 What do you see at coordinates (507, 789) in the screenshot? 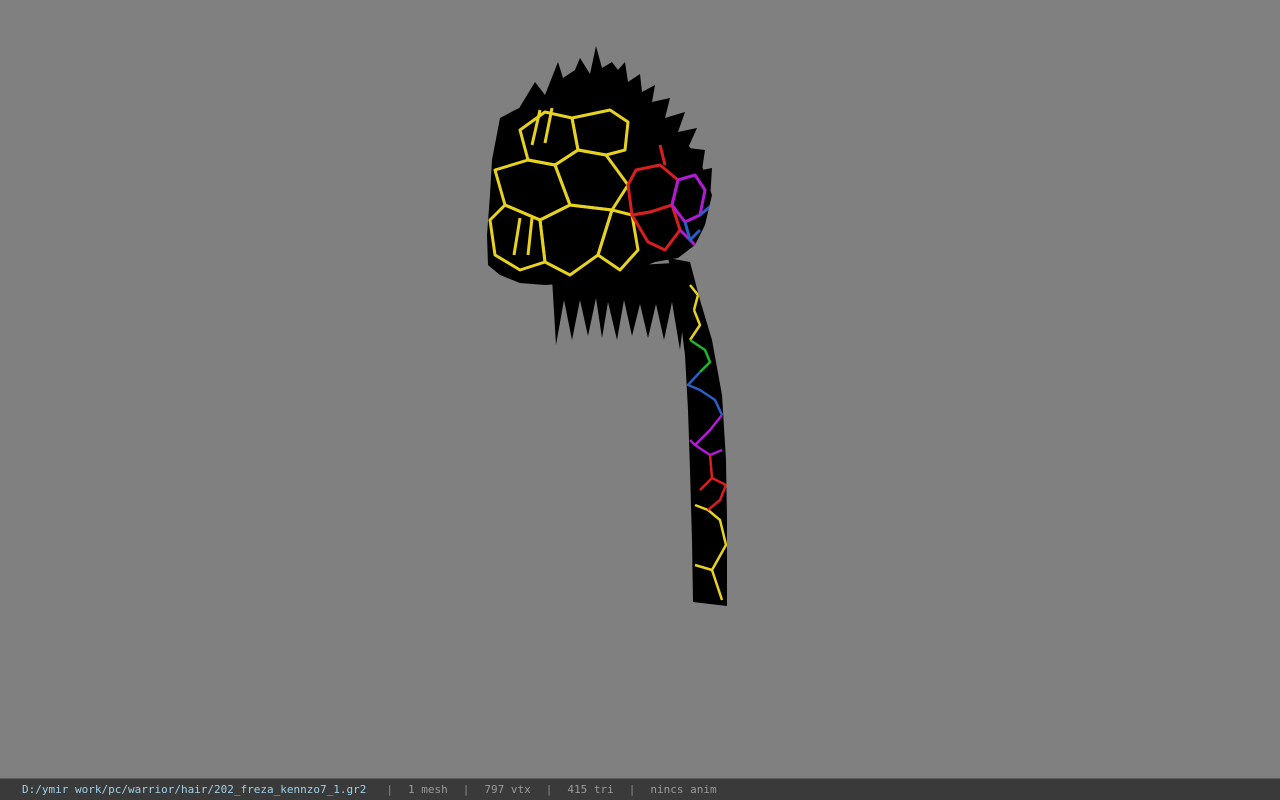
I see `vertex-count: 797 vtx` at bounding box center [507, 789].